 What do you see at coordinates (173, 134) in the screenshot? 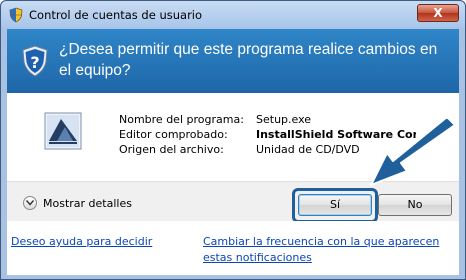
I see `publisher-label: Editor comprobado:` at bounding box center [173, 134].